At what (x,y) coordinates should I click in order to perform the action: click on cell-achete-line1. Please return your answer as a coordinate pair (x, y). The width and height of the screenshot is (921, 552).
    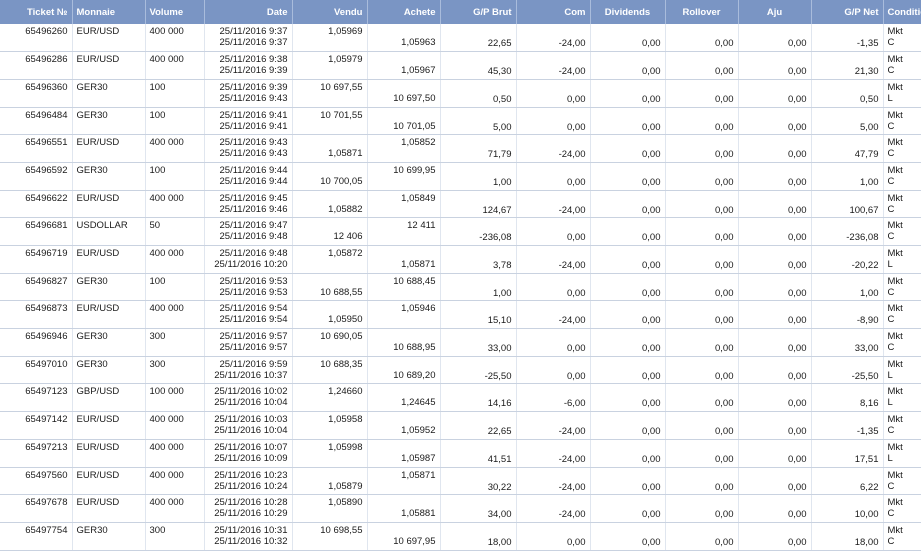
    Looking at the image, I should click on (404, 446).